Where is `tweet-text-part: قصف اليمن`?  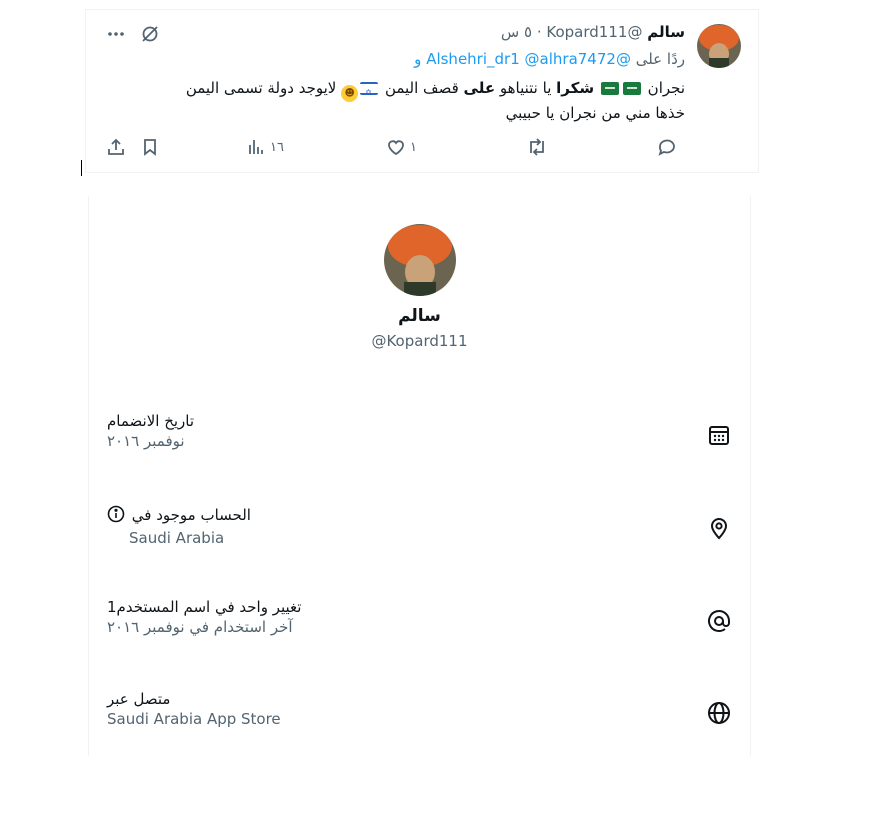 tweet-text-part: قصف اليمن is located at coordinates (421, 88).